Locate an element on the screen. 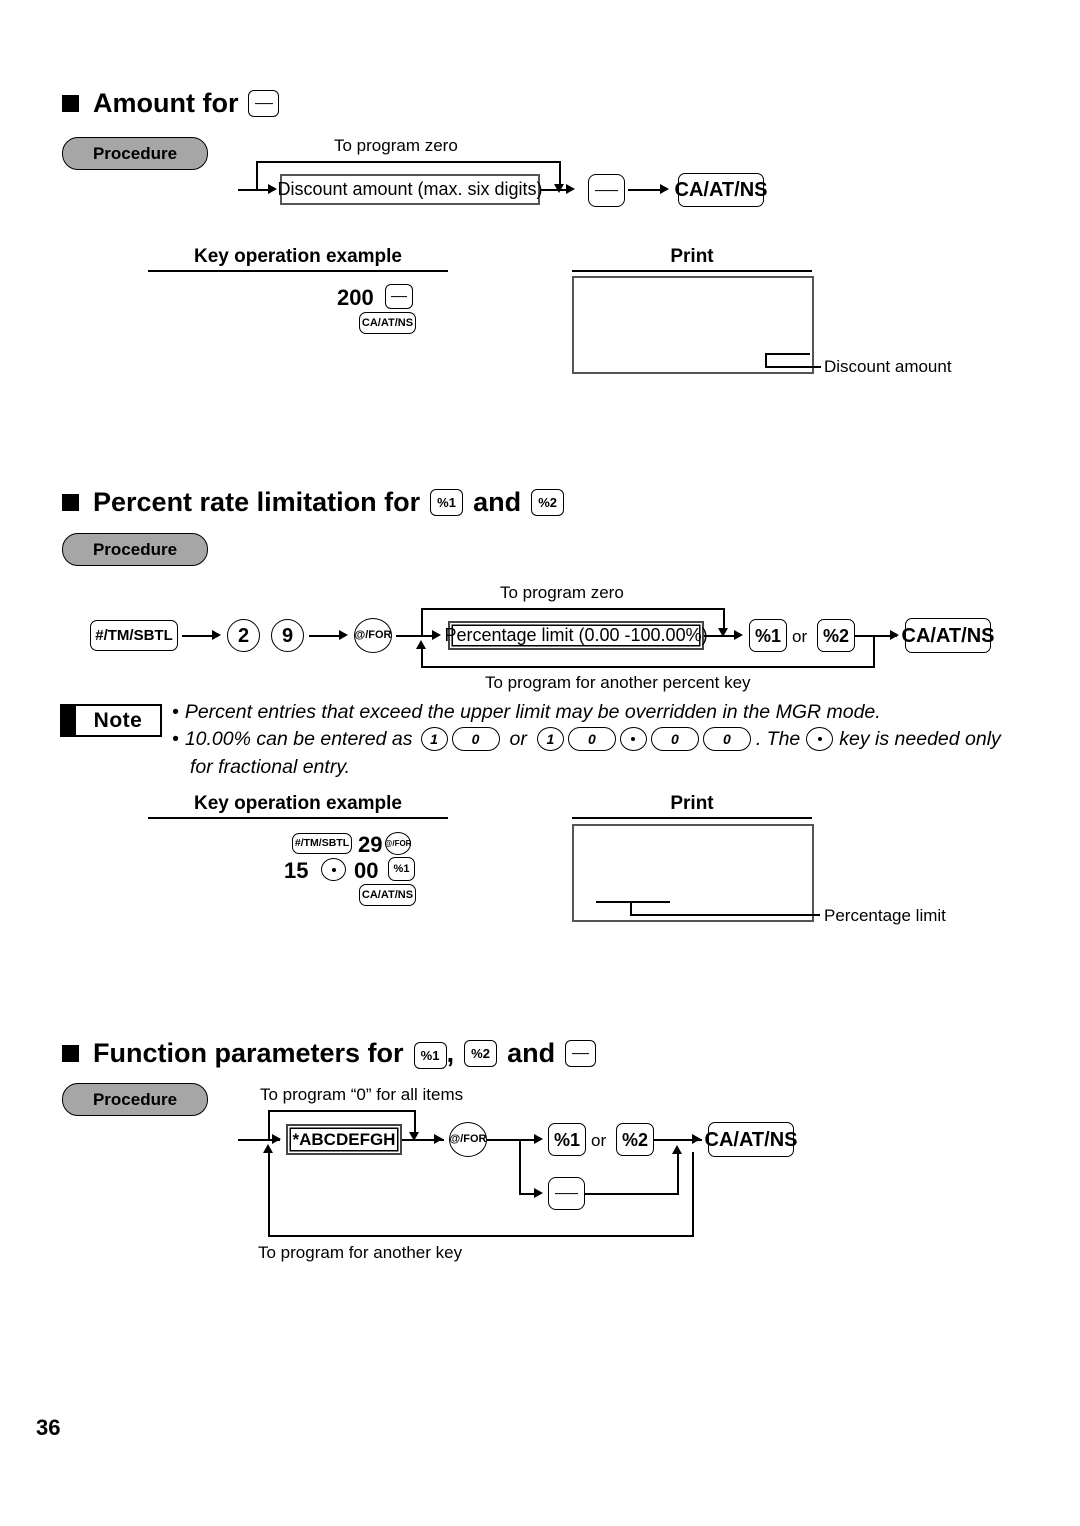  col-header-key-operation-2: Key operation example is located at coordinates (298, 803).